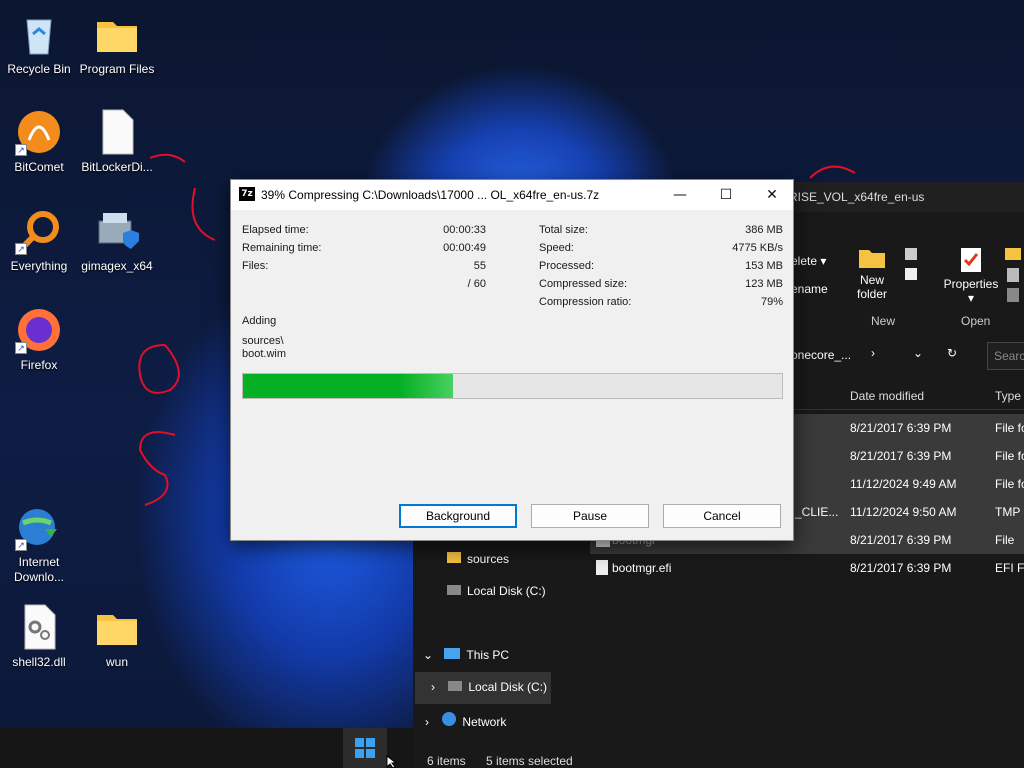  Describe the element at coordinates (971, 275) in the screenshot. I see `properties-button: Properties ▾` at that location.